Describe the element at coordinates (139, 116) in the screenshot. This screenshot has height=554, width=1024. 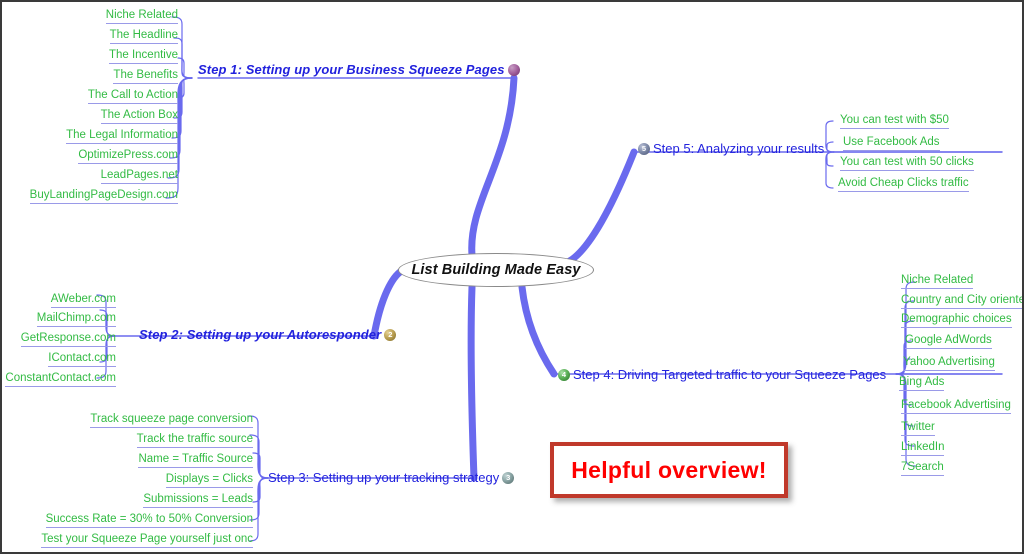
I see `leaf-step1-5: The Action Box` at that location.